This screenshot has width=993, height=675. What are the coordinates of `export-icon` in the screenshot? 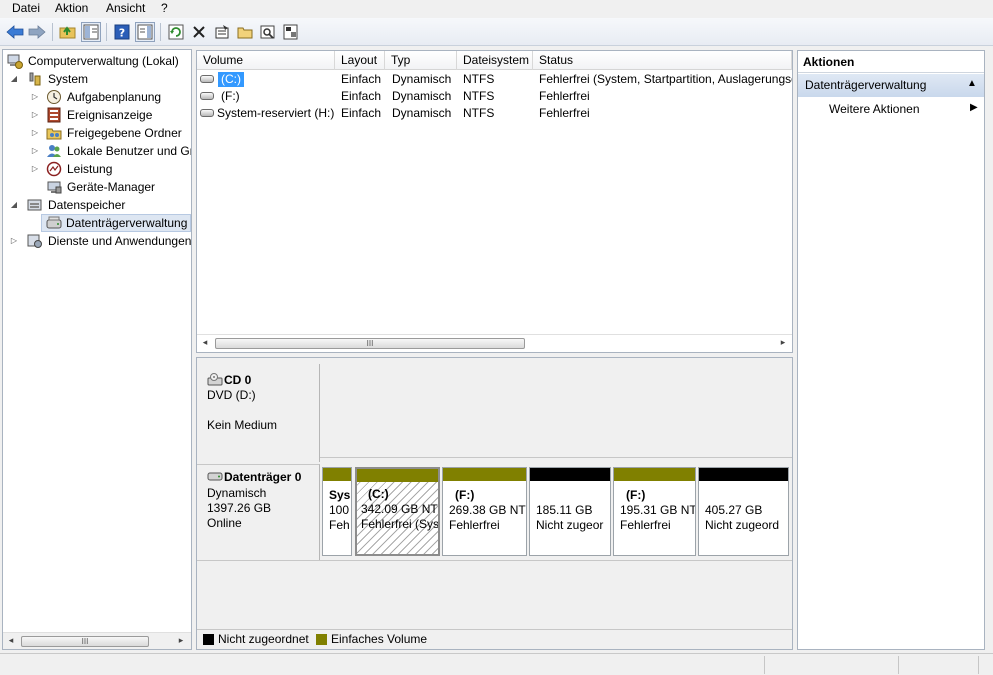 It's located at (291, 32).